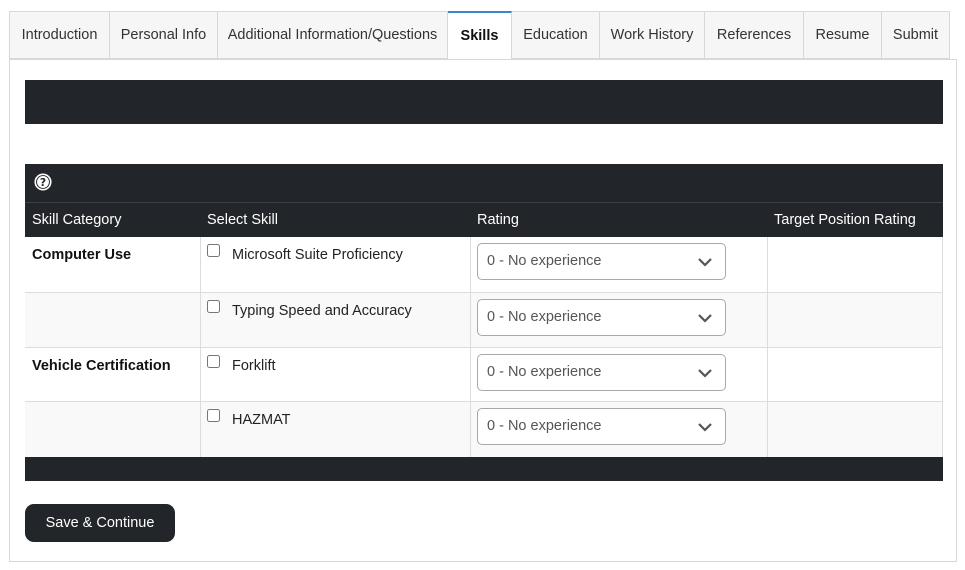 Image resolution: width=965 pixels, height=570 pixels. What do you see at coordinates (498, 220) in the screenshot?
I see `column-header-rating: Rating` at bounding box center [498, 220].